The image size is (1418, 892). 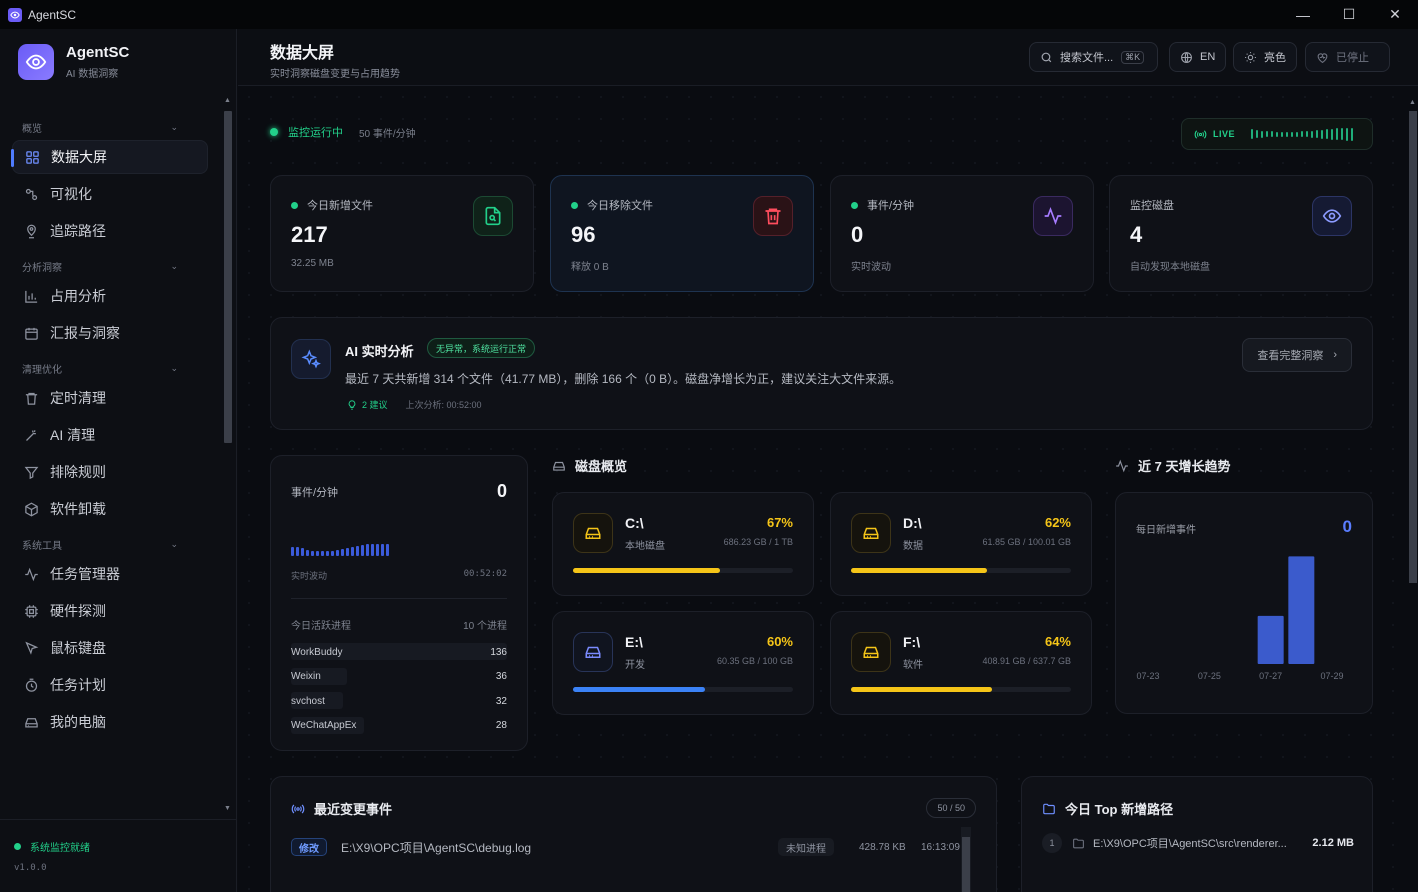 I want to click on lightbulb-icon, so click(x=352, y=404).